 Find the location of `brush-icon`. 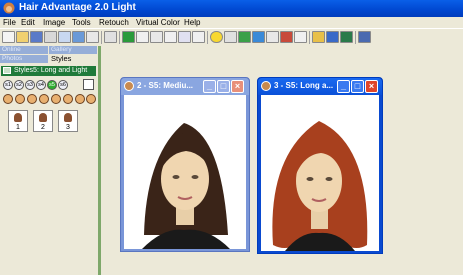

brush-icon is located at coordinates (286, 37).